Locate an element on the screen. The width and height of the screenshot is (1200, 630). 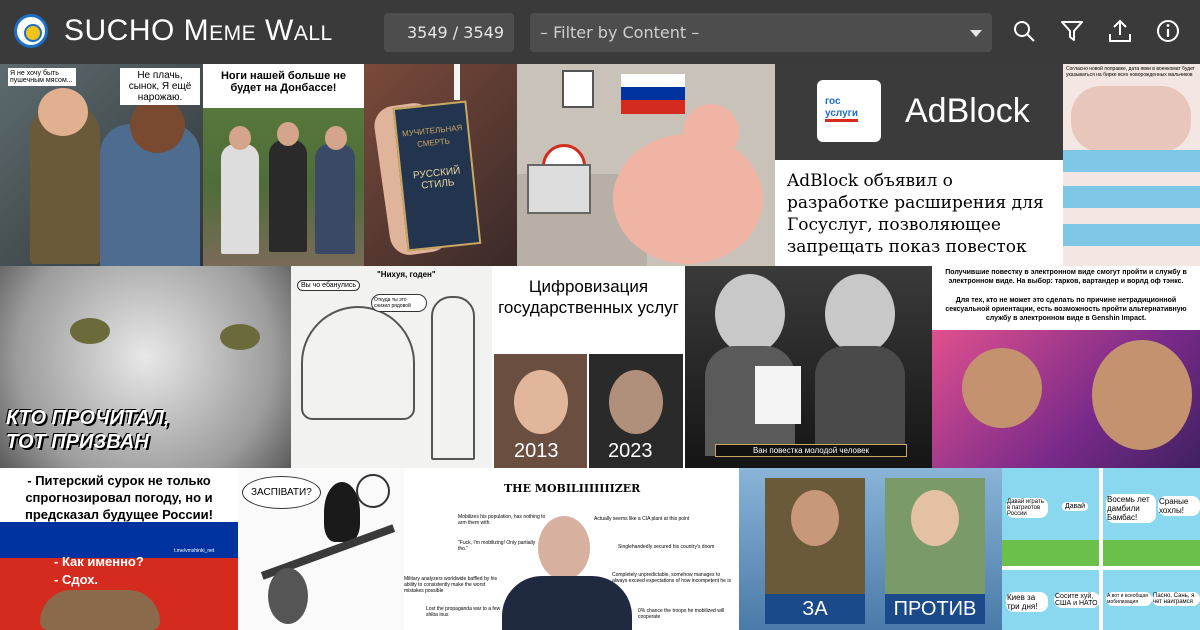
watermark: t.me/vmshinki_net is located at coordinates (194, 551).